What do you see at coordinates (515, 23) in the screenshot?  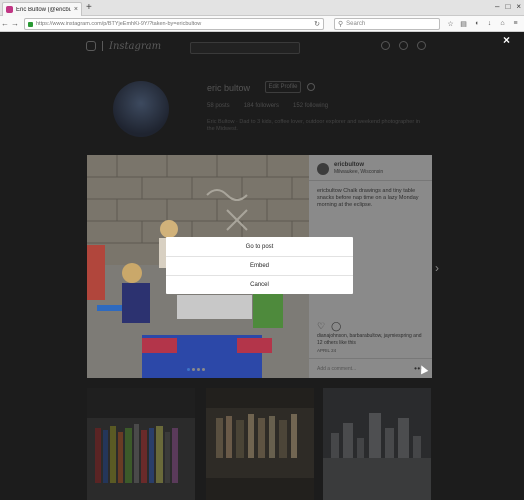 I see `menu-icon: ≡` at bounding box center [515, 23].